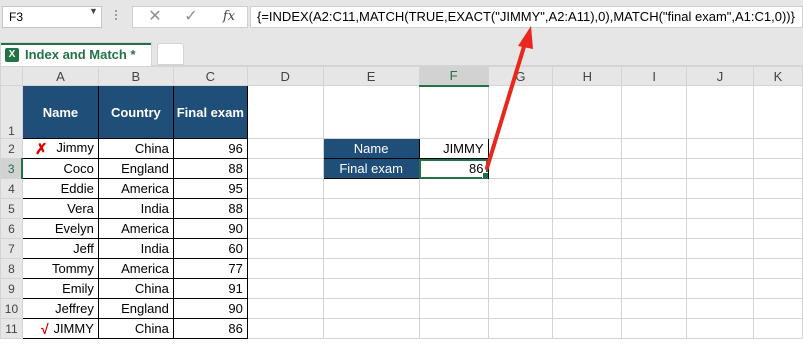  What do you see at coordinates (484, 175) in the screenshot?
I see `fill-handle` at bounding box center [484, 175].